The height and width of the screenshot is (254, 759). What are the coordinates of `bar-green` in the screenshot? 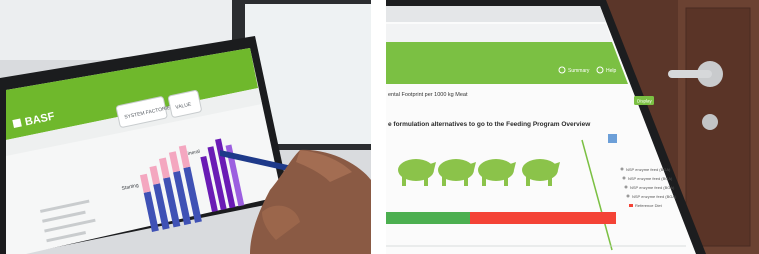 It's located at (428, 218).